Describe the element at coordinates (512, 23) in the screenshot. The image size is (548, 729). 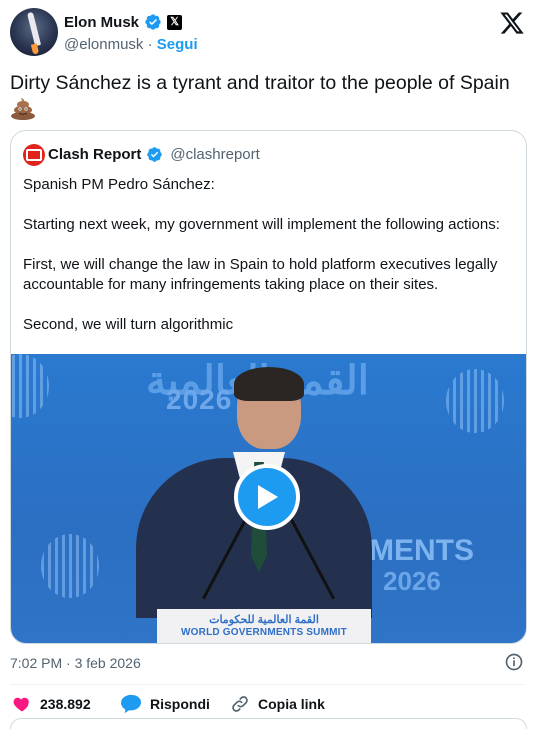
I see `x-logo-icon` at that location.